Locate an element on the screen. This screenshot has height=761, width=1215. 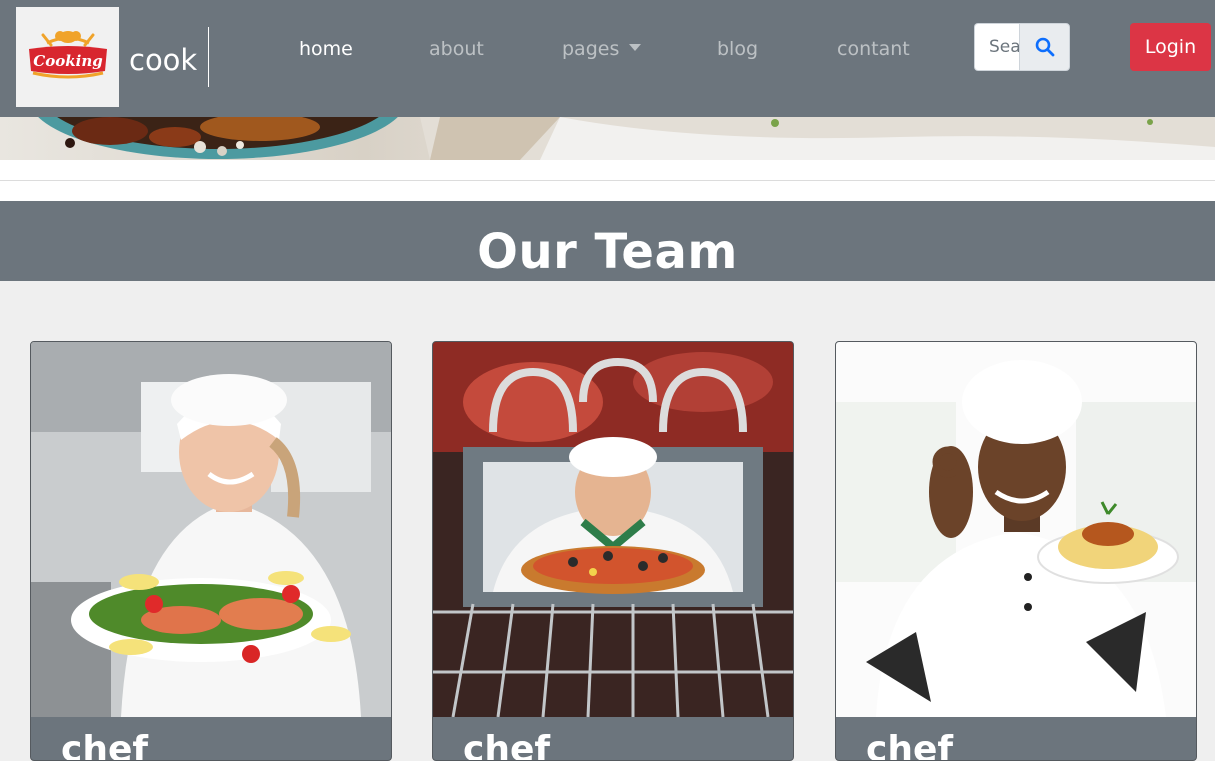
nav-link-blog: blog is located at coordinates (737, 49).